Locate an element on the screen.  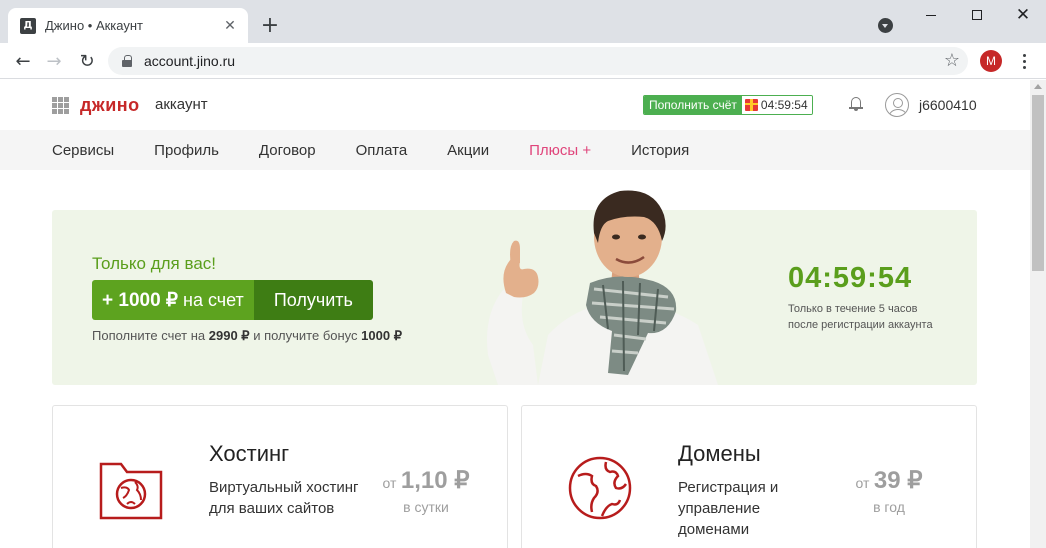
promo-cta: + 1000 ₽ на счет Получить is located at coordinates (232, 300).